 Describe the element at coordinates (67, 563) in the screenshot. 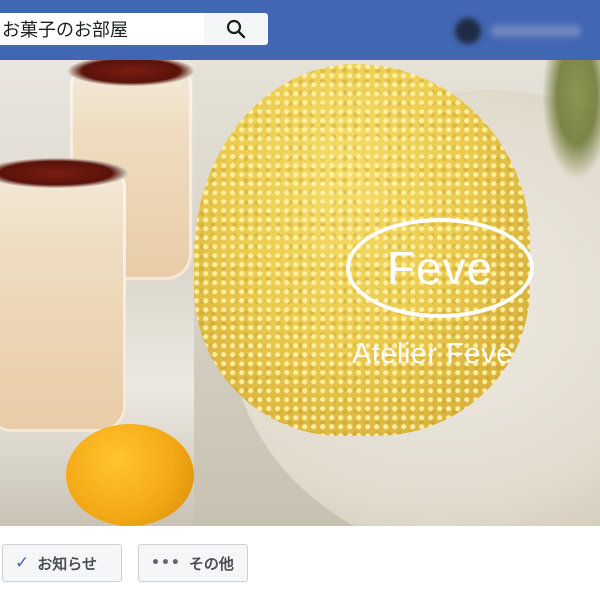

I see `notifications-button-label: お知らせ` at that location.